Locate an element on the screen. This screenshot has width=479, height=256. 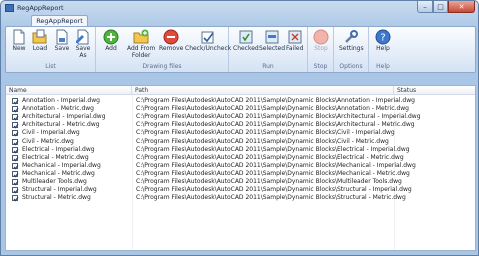
settings-button: Settings is located at coordinates (351, 40).